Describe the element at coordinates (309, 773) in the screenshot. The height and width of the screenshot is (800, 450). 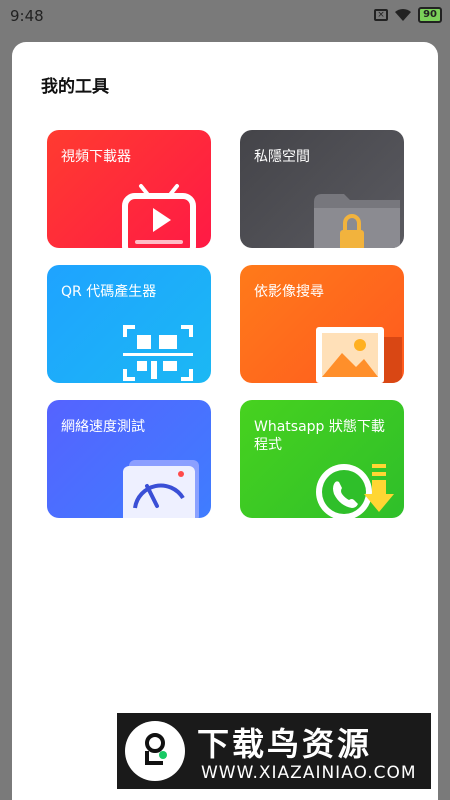
I see `watermark-url: WWW.XIAZAINIAO.COM` at that location.